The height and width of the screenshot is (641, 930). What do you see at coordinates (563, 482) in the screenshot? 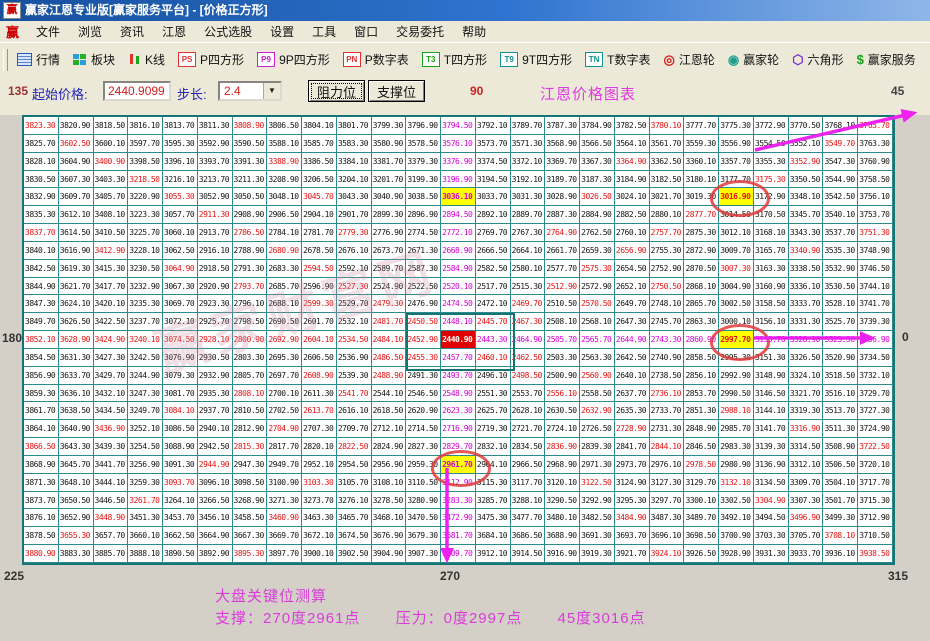
I see `grid-cell: 3120.10` at bounding box center [563, 482].